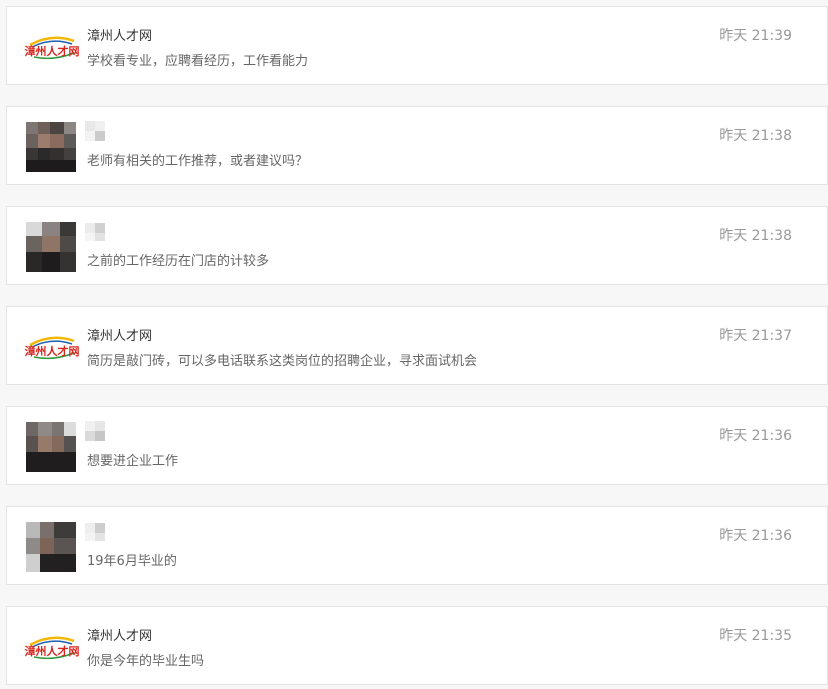 The width and height of the screenshot is (828, 689). What do you see at coordinates (755, 636) in the screenshot?
I see `message-time: 昨天 21:35` at bounding box center [755, 636].